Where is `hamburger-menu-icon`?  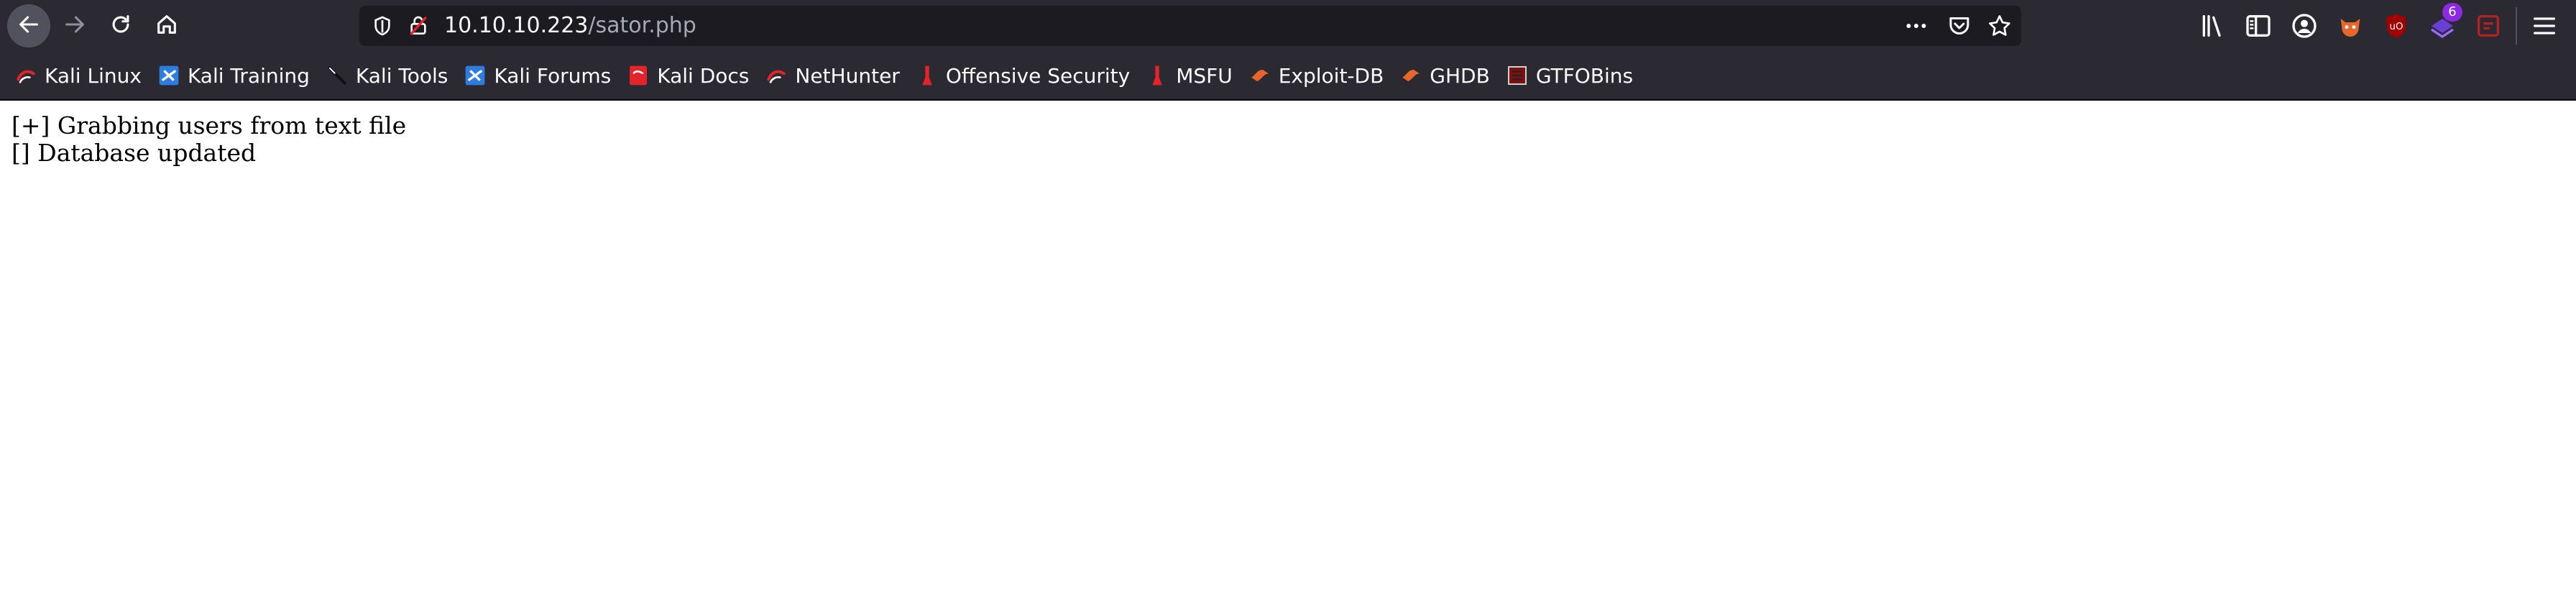
hamburger-menu-icon is located at coordinates (2544, 26).